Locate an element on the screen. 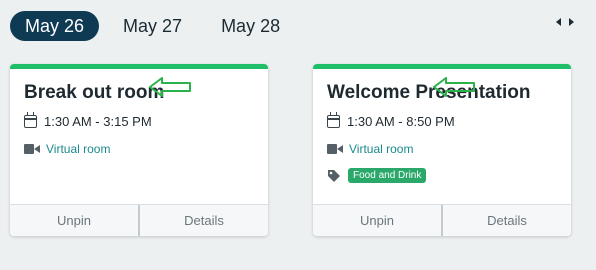  session-time: 1:30 AM - 3:15 PM is located at coordinates (98, 121).